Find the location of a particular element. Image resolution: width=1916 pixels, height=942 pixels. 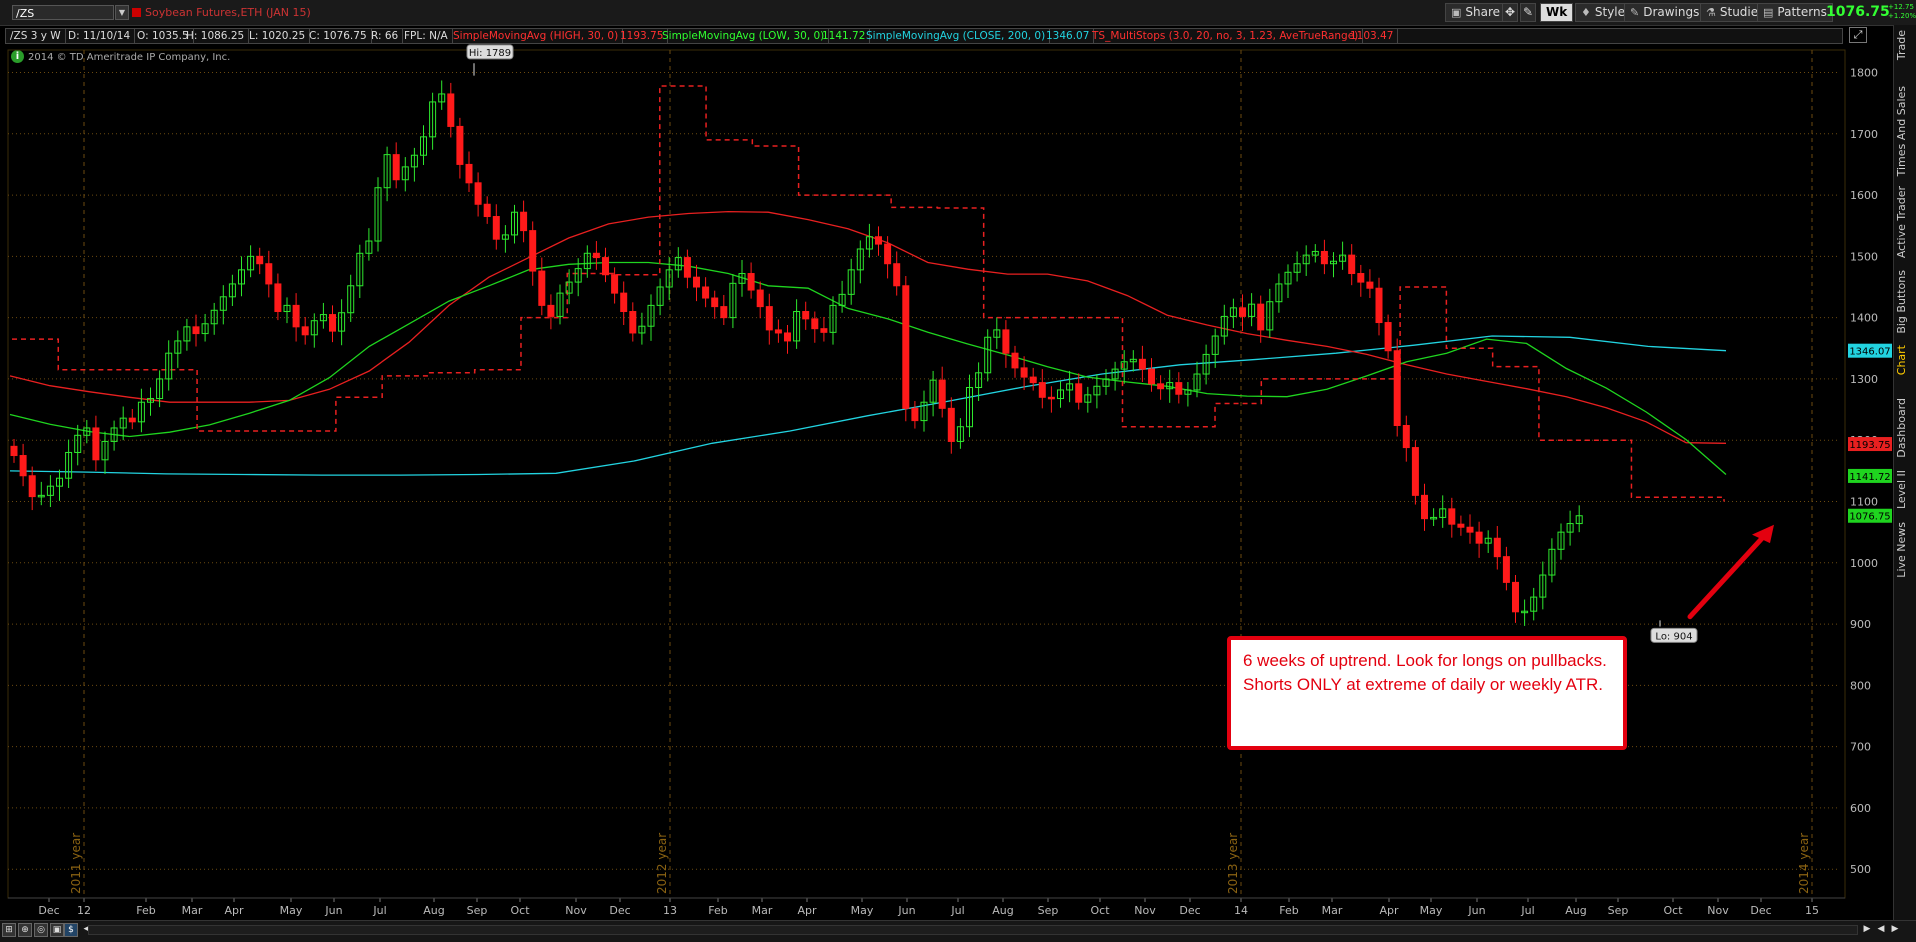

layout-icon: ⊞ is located at coordinates (9, 930).